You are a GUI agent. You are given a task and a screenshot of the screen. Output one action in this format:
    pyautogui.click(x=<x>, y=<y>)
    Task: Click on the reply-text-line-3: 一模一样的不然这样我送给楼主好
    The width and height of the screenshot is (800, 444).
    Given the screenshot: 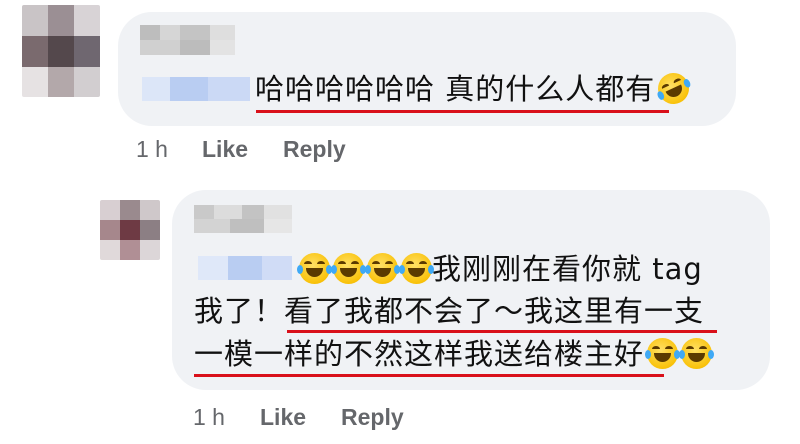 What is the action you would take?
    pyautogui.click(x=454, y=354)
    